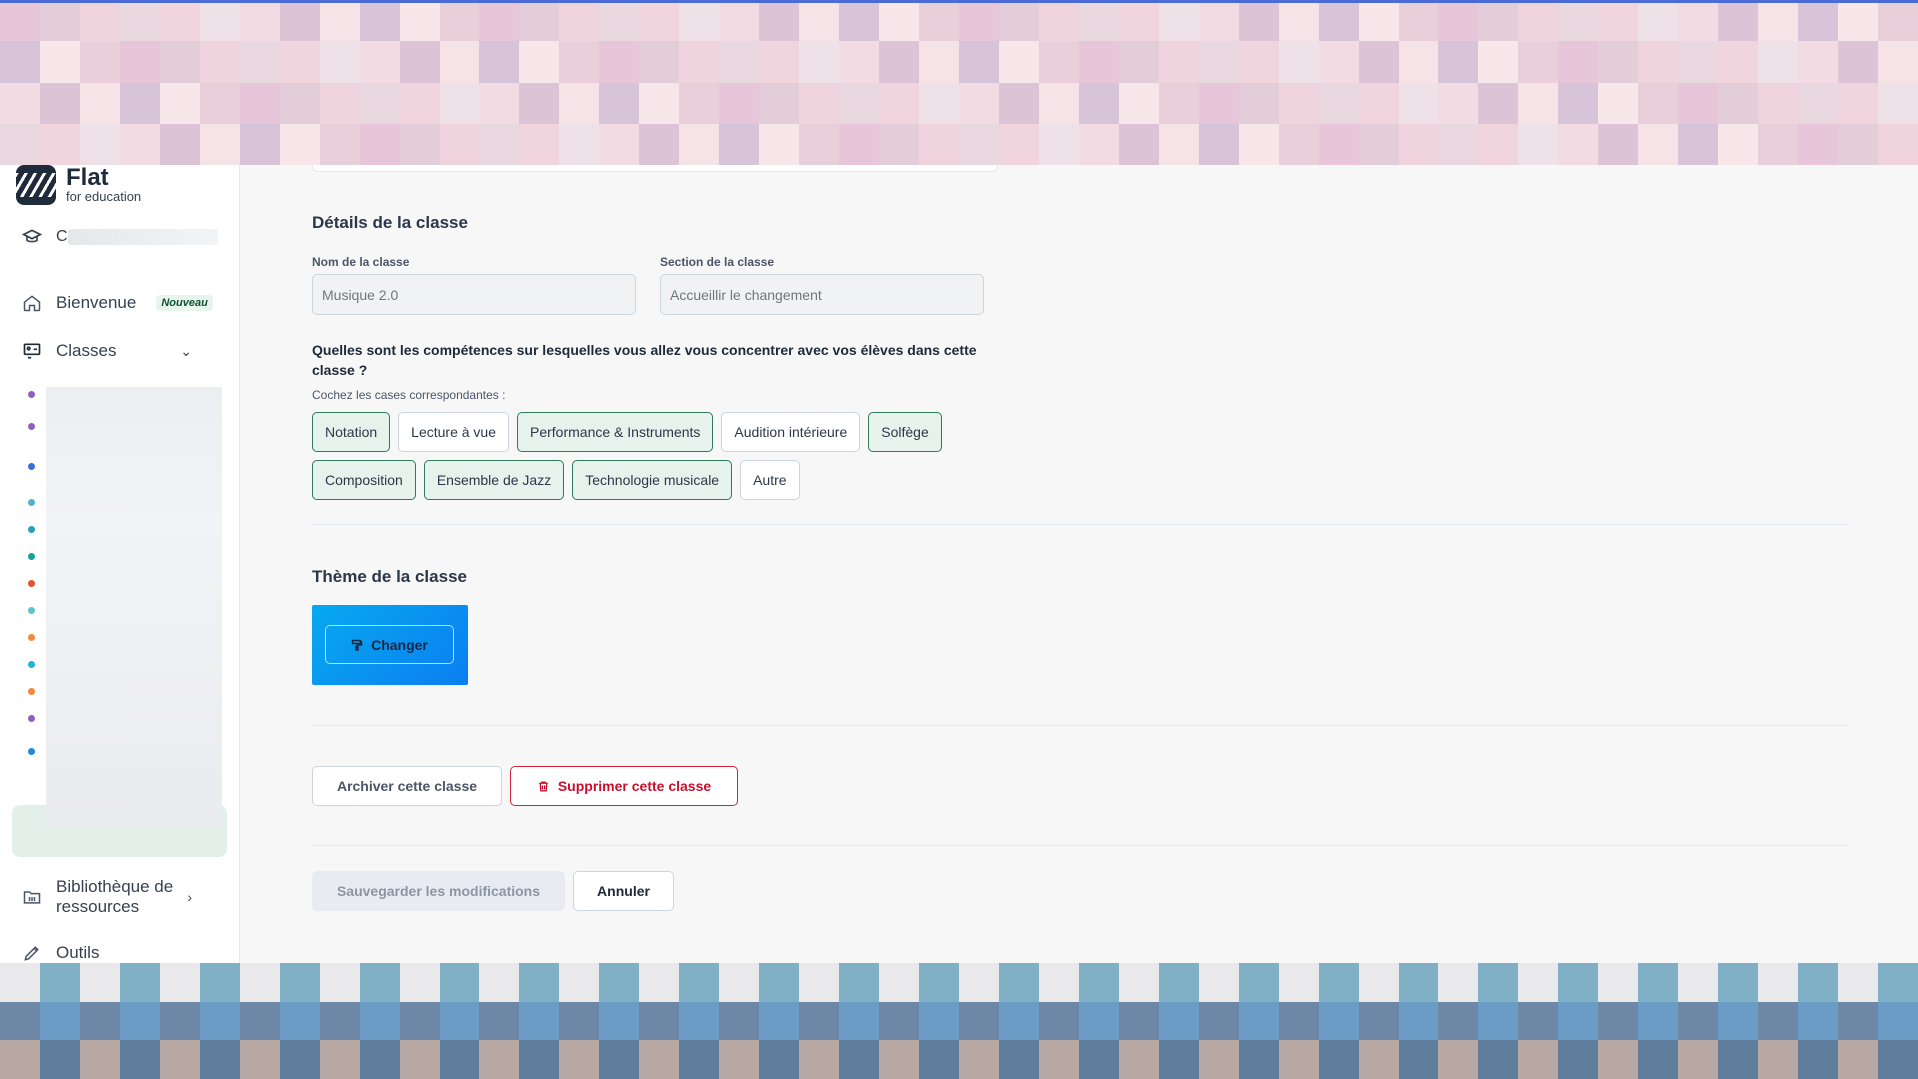  What do you see at coordinates (389, 644) in the screenshot?
I see `change-theme-button: Changer` at bounding box center [389, 644].